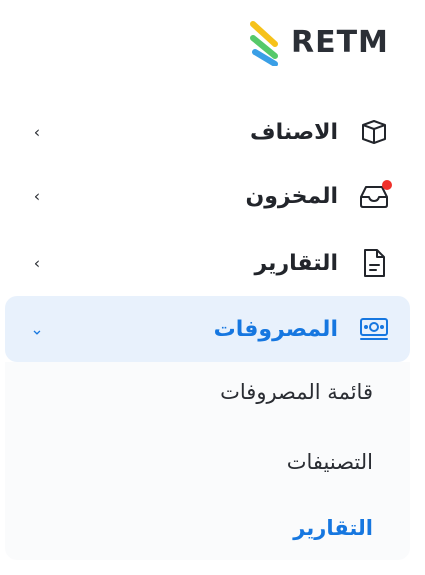 This screenshot has width=425, height=575. I want to click on nav-item-label: المصروفات, so click(275, 329).